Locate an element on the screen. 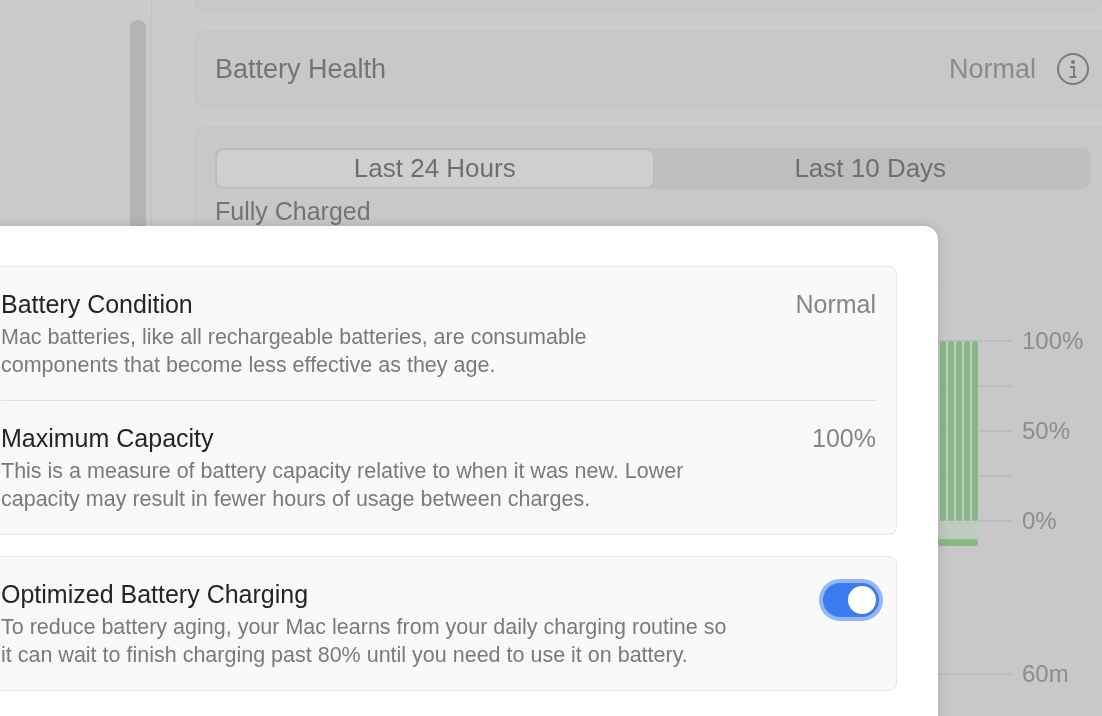  axis-label: 100% is located at coordinates (1053, 341).